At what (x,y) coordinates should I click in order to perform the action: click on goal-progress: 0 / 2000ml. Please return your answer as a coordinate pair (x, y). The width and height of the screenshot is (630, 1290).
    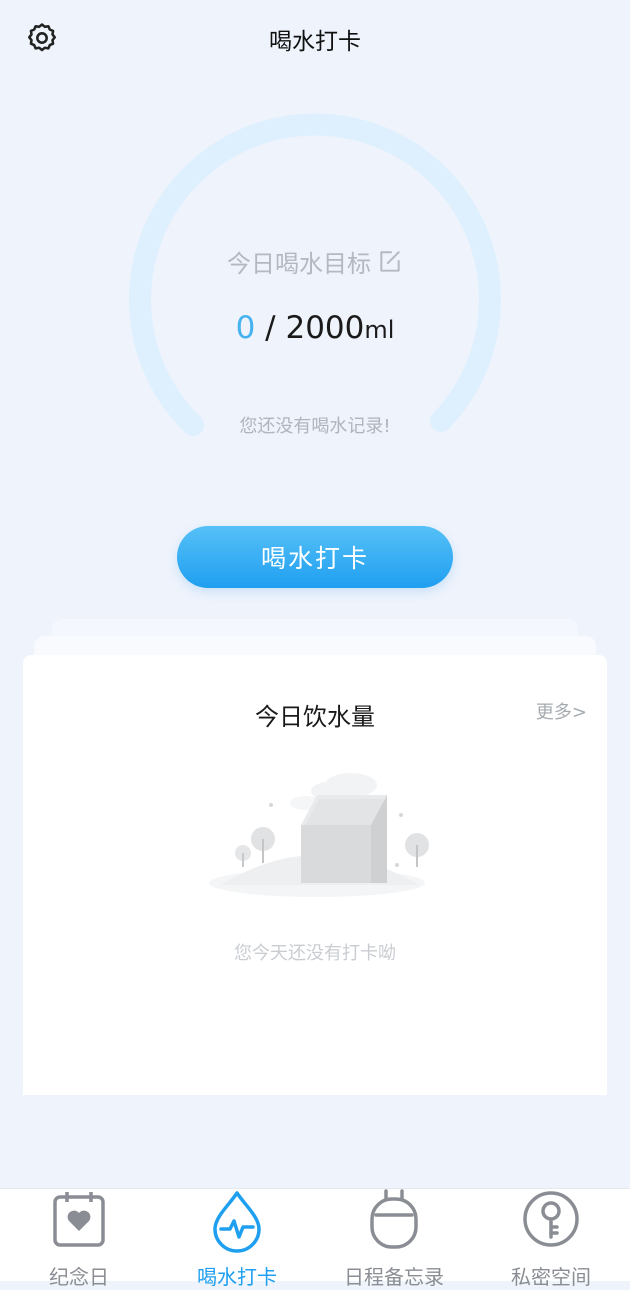
    Looking at the image, I should click on (315, 328).